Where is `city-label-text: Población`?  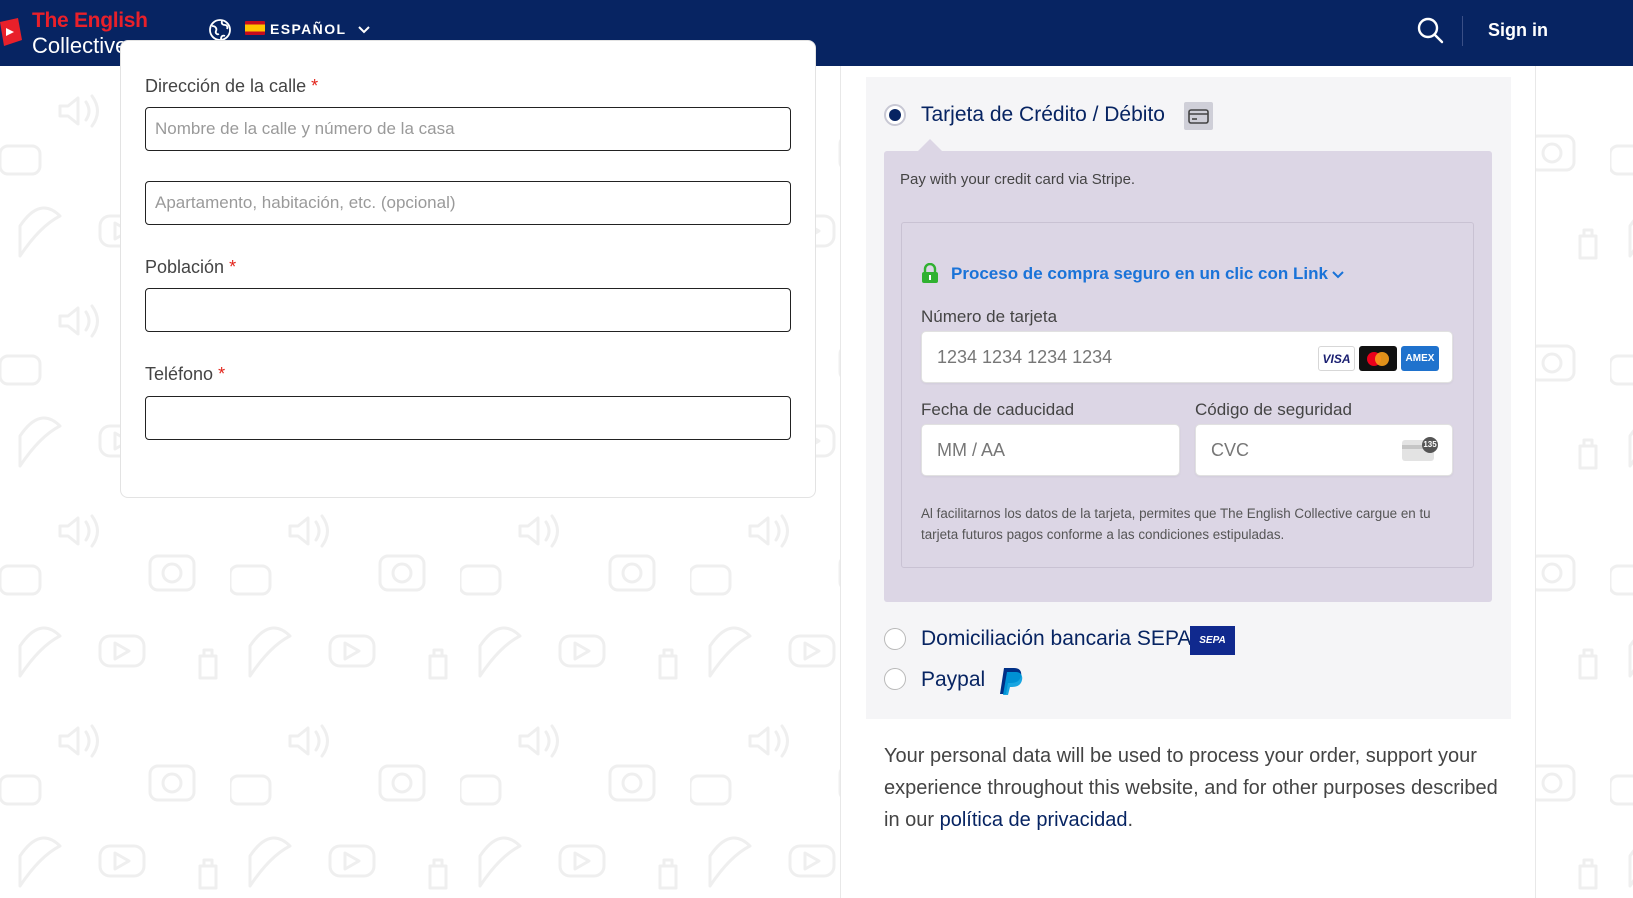
city-label-text: Población is located at coordinates (185, 267).